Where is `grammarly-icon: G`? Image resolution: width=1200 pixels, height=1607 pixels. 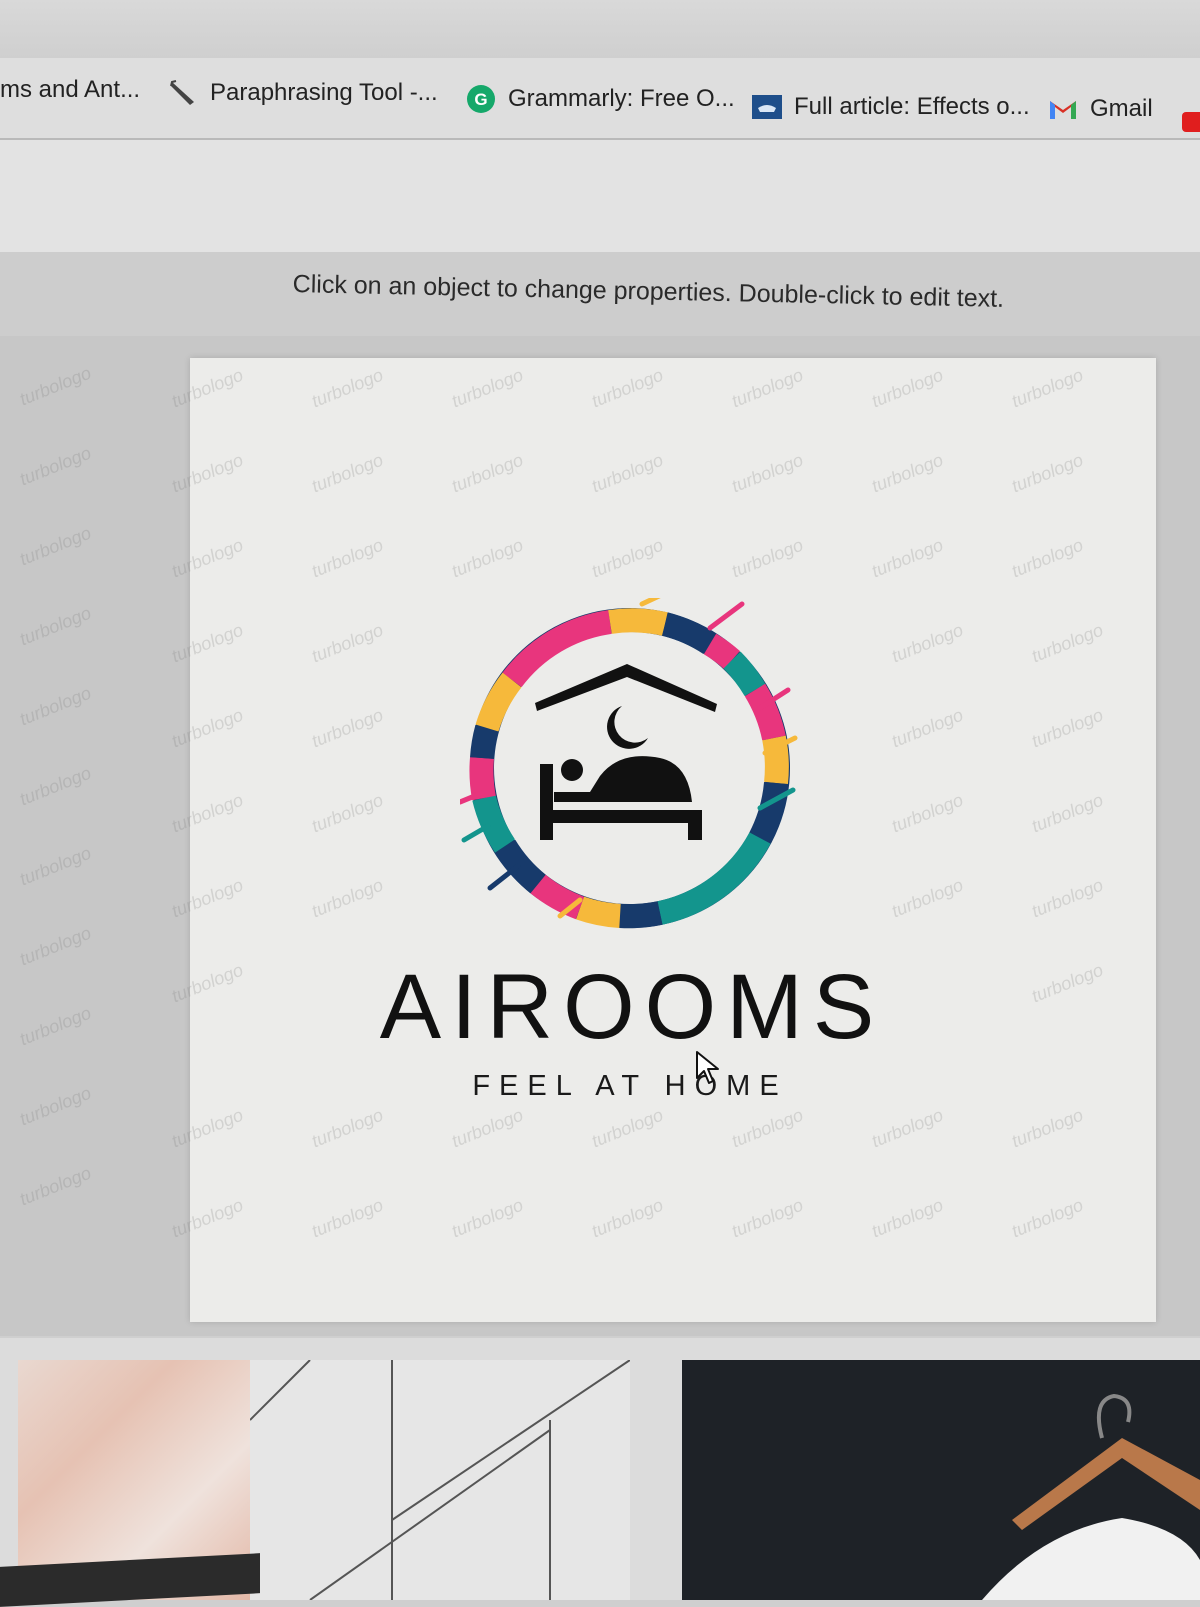
grammarly-icon: G is located at coordinates (481, 99).